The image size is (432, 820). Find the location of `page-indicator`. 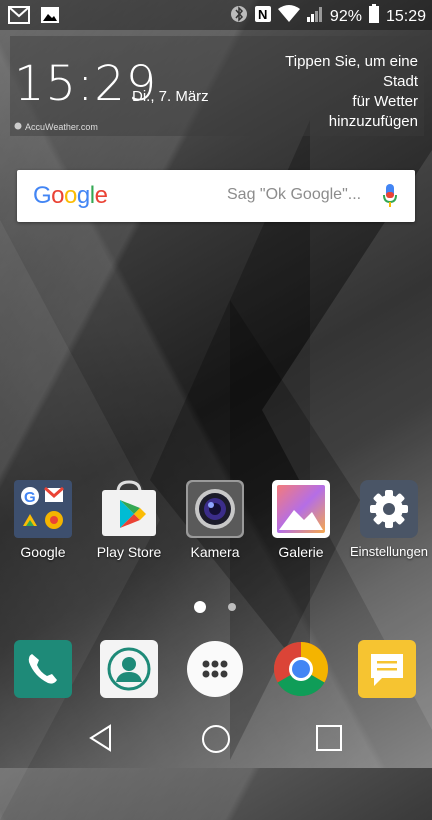

page-indicator is located at coordinates (216, 607).